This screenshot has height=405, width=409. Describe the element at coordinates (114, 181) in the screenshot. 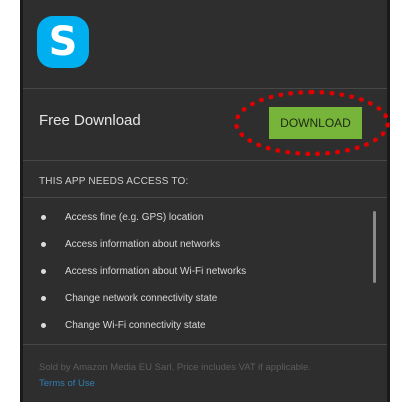

I see `permissions-heading: THIS APP NEEDS ACCESS TO:` at that location.